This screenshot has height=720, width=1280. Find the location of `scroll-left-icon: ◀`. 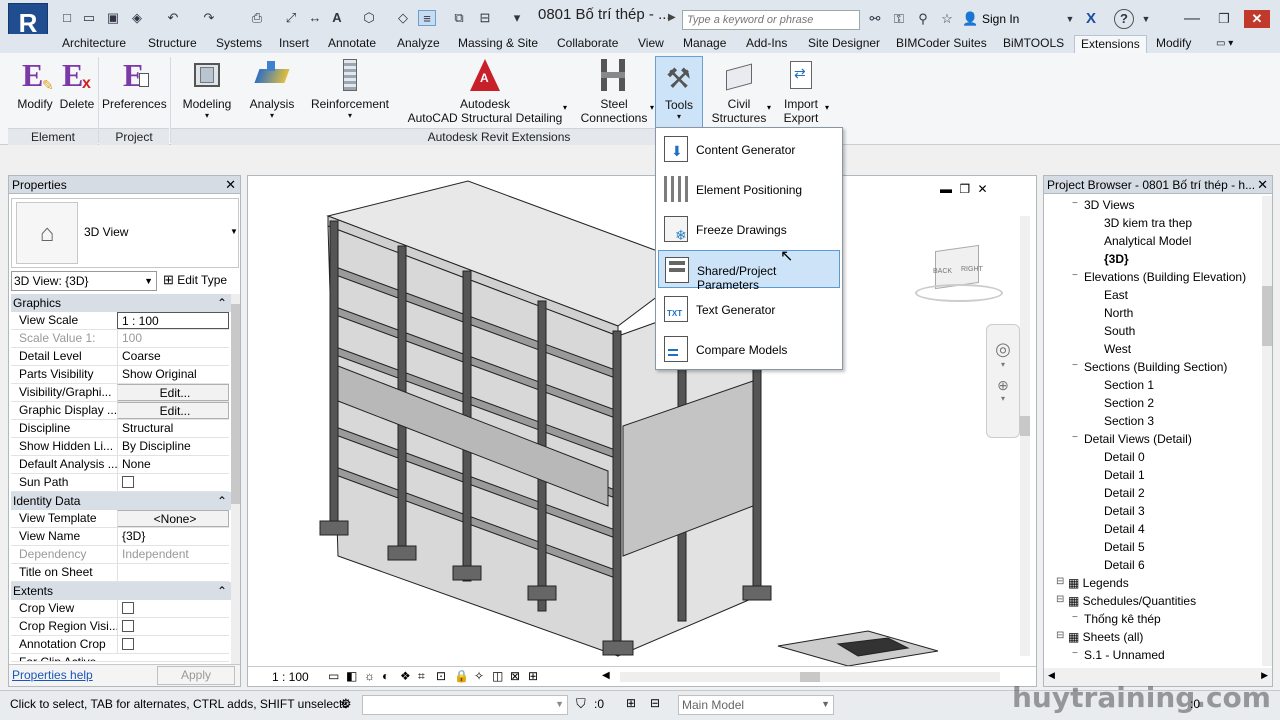

scroll-left-icon: ◀ is located at coordinates (606, 675).